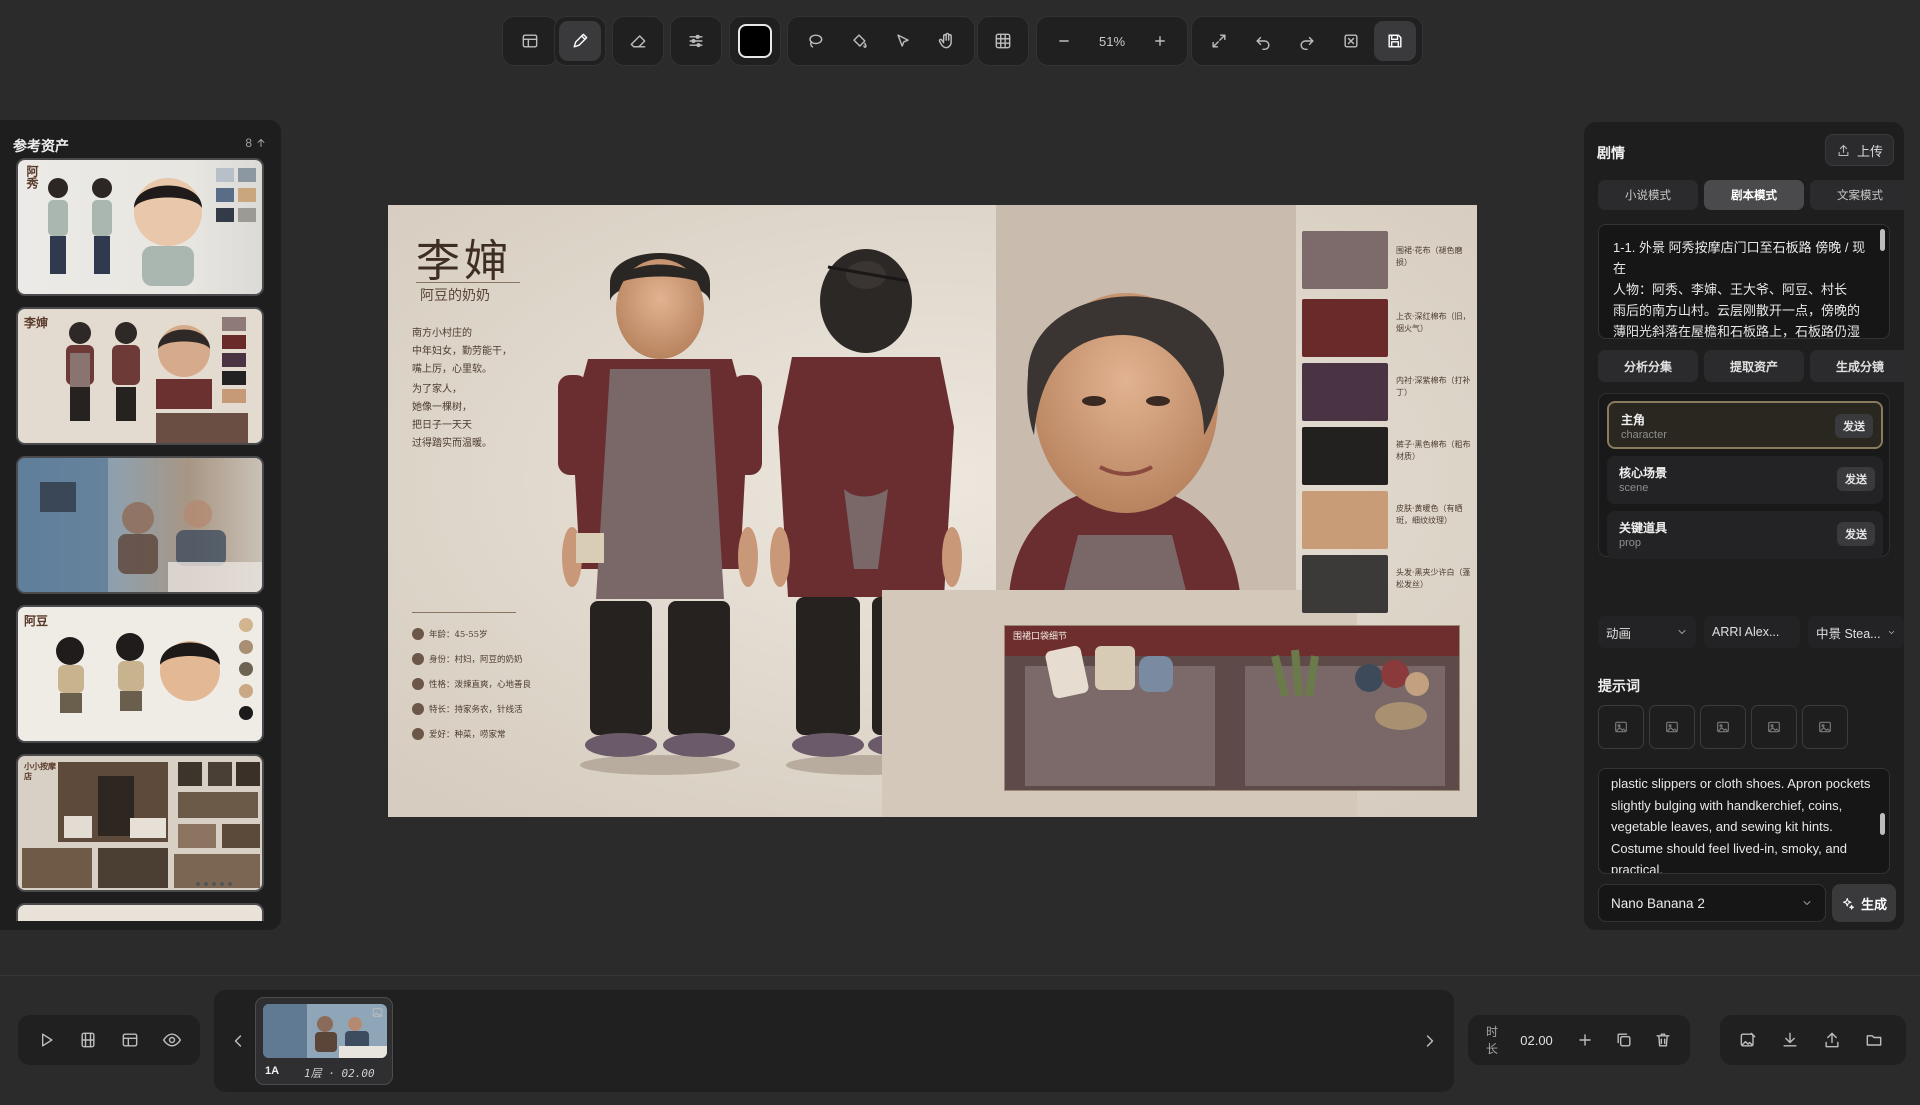 This screenshot has height=1105, width=1920. What do you see at coordinates (140, 912) in the screenshot?
I see `asset-card-partial` at bounding box center [140, 912].